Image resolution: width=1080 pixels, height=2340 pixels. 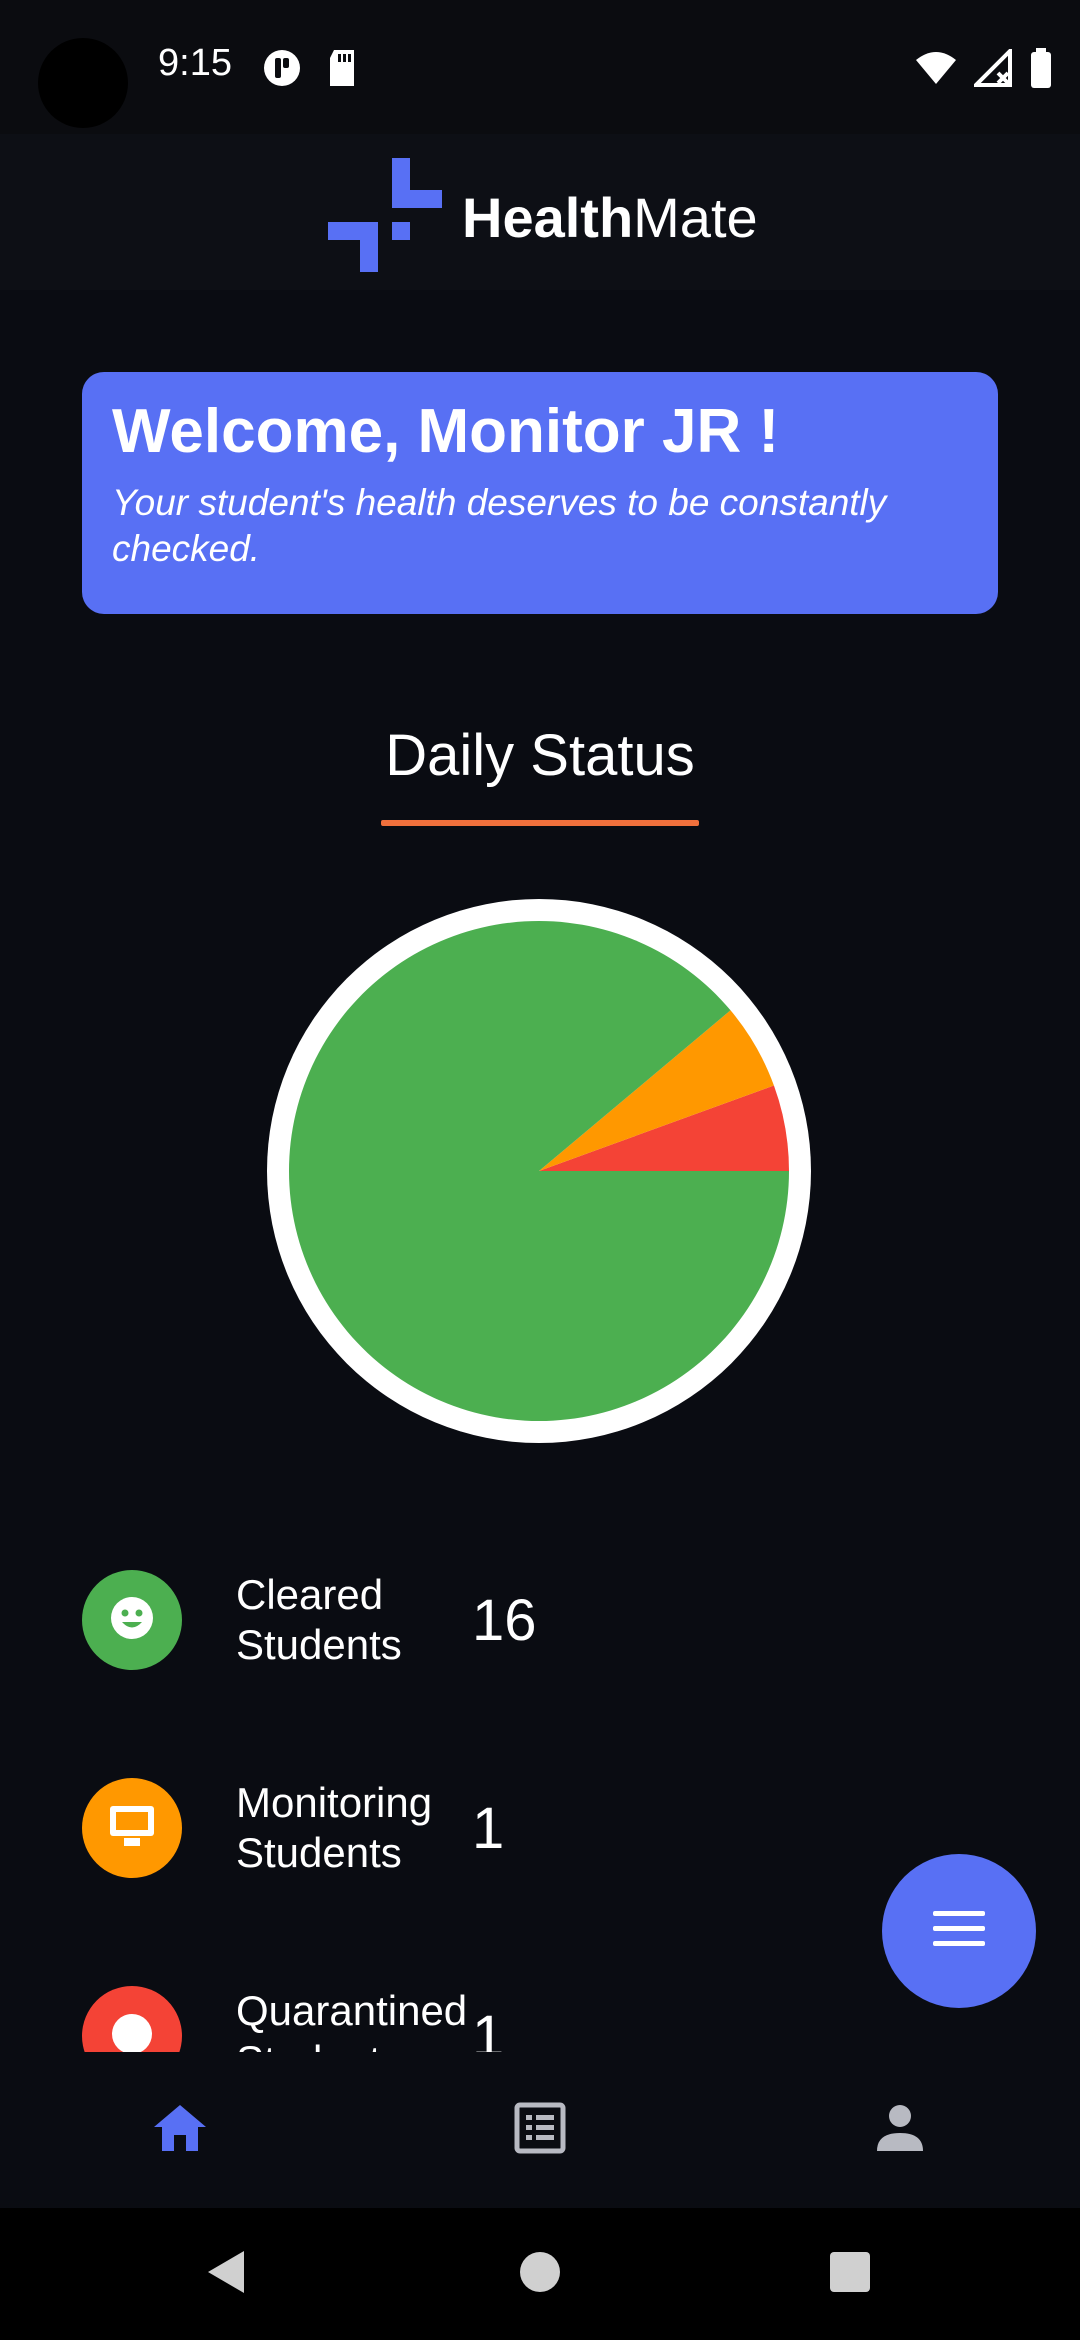 I want to click on person-icon, so click(x=900, y=2130).